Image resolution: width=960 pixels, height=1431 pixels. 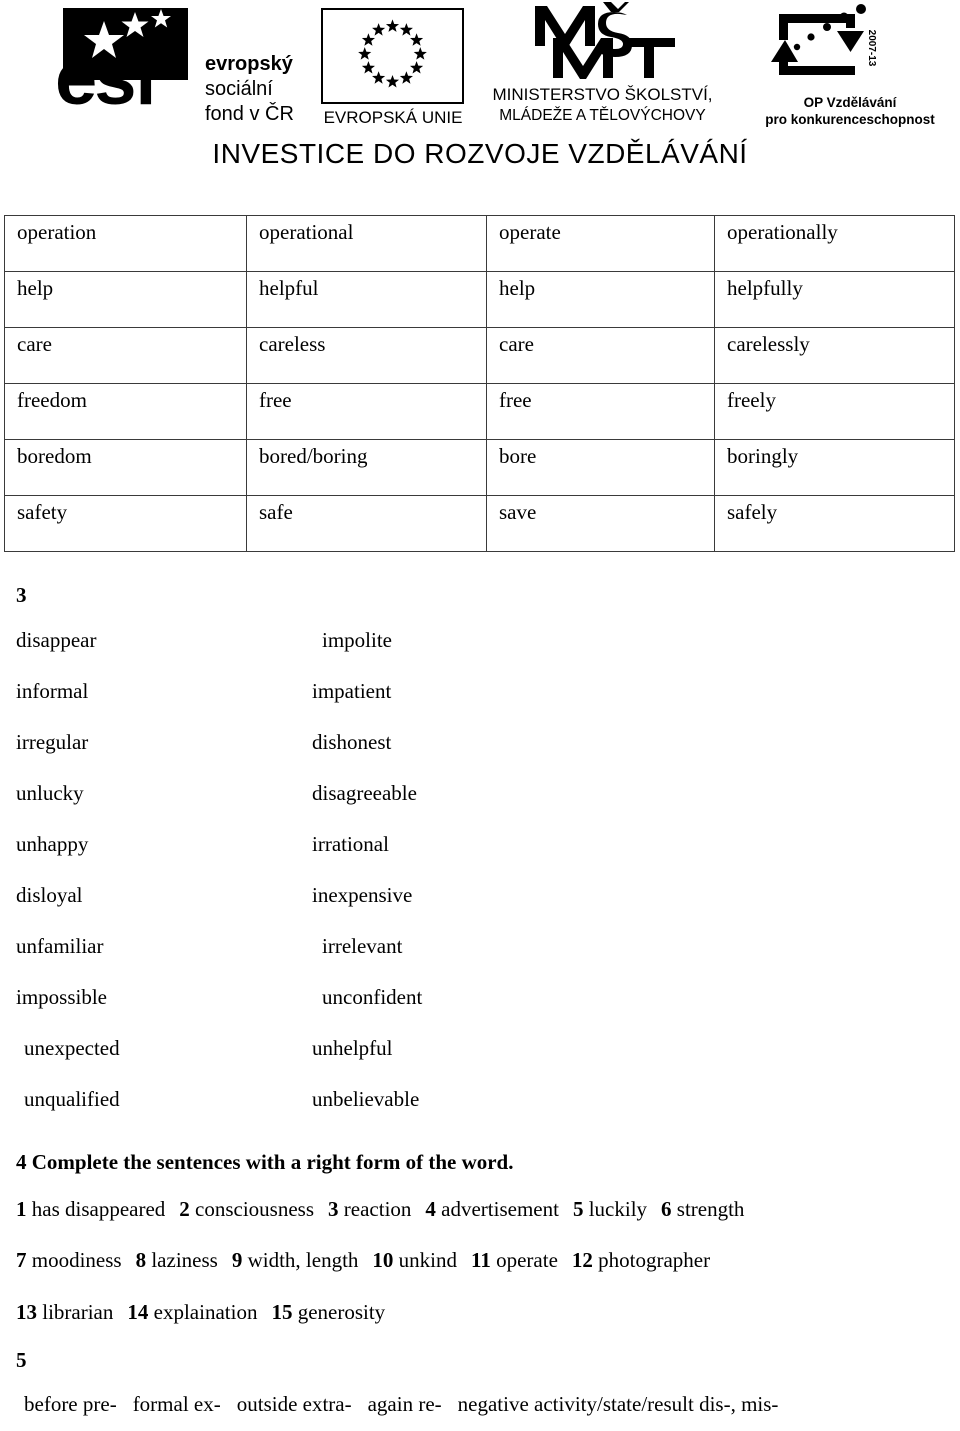 I want to click on table-cell: care, so click(x=125, y=355).